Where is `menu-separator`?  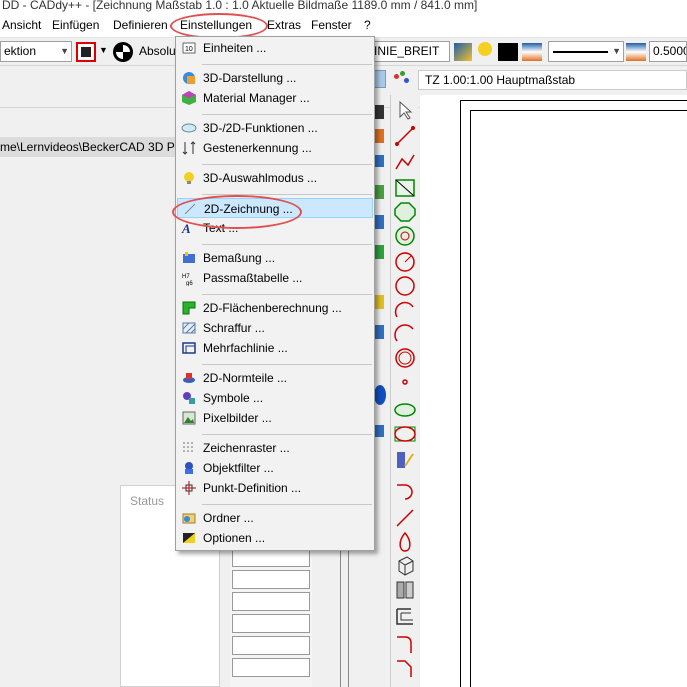 menu-separator is located at coordinates (287, 244).